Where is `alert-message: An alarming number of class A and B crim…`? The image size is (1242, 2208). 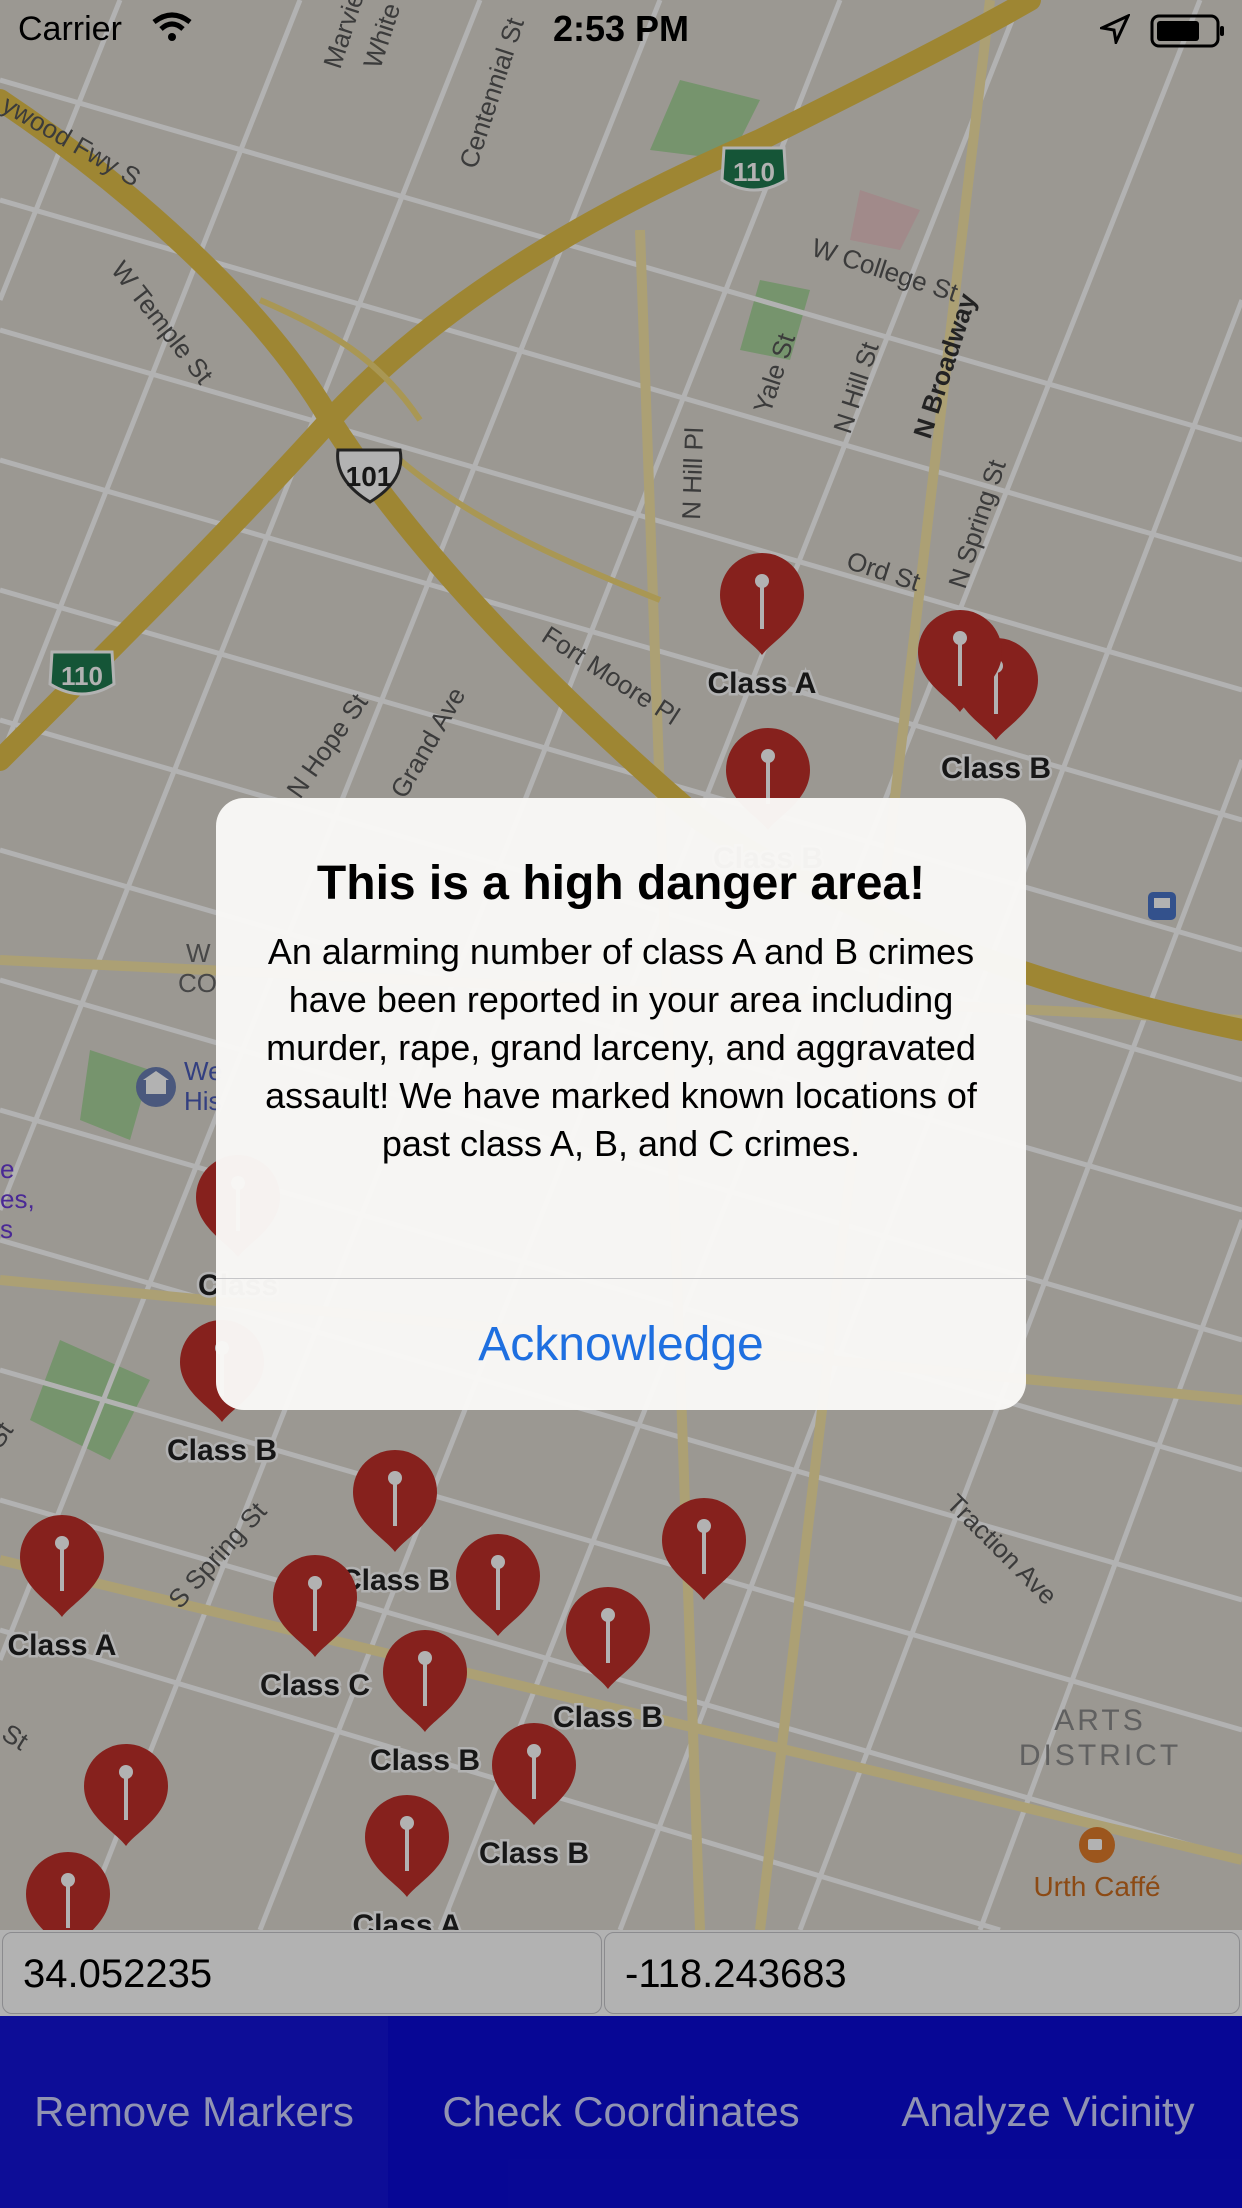
alert-message: An alarming number of class A and B crim… is located at coordinates (621, 1047).